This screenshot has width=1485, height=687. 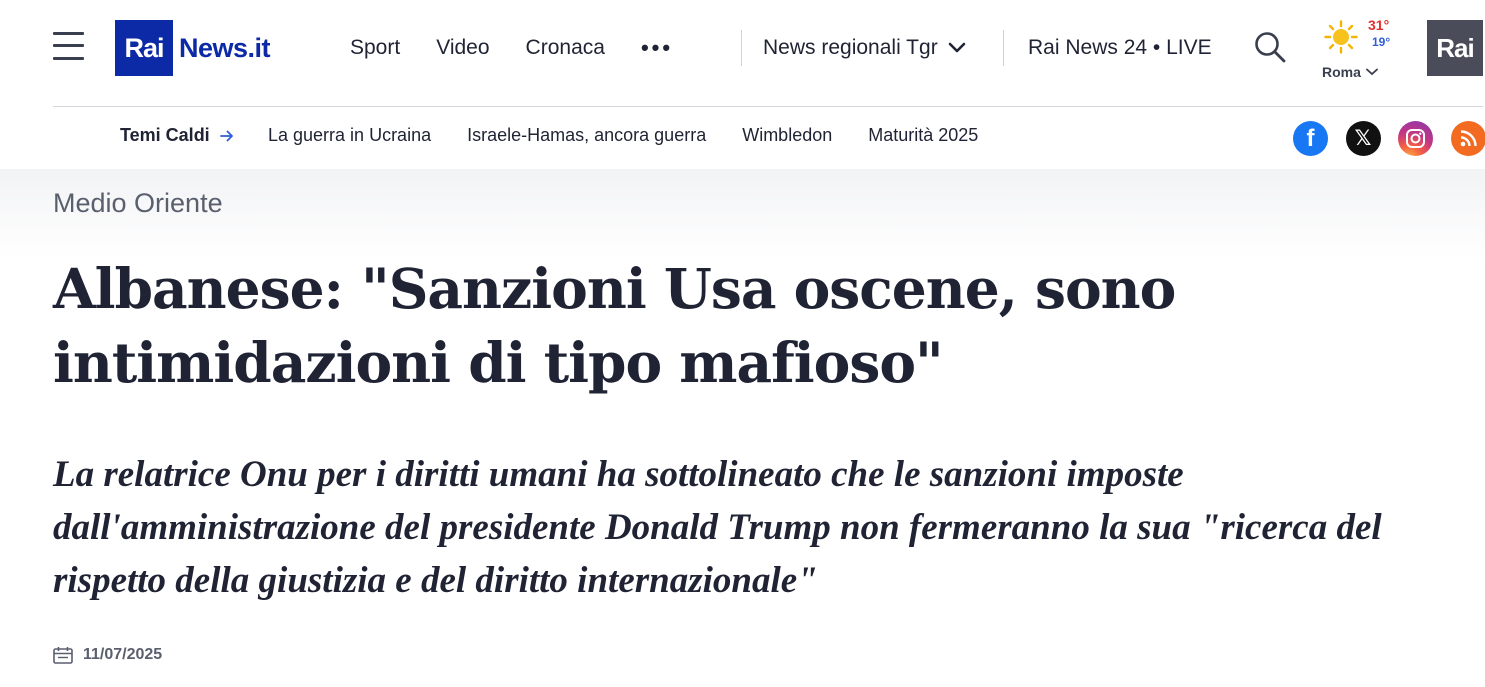 I want to click on regional-news-dropdown: News regionali Tgr, so click(x=864, y=48).